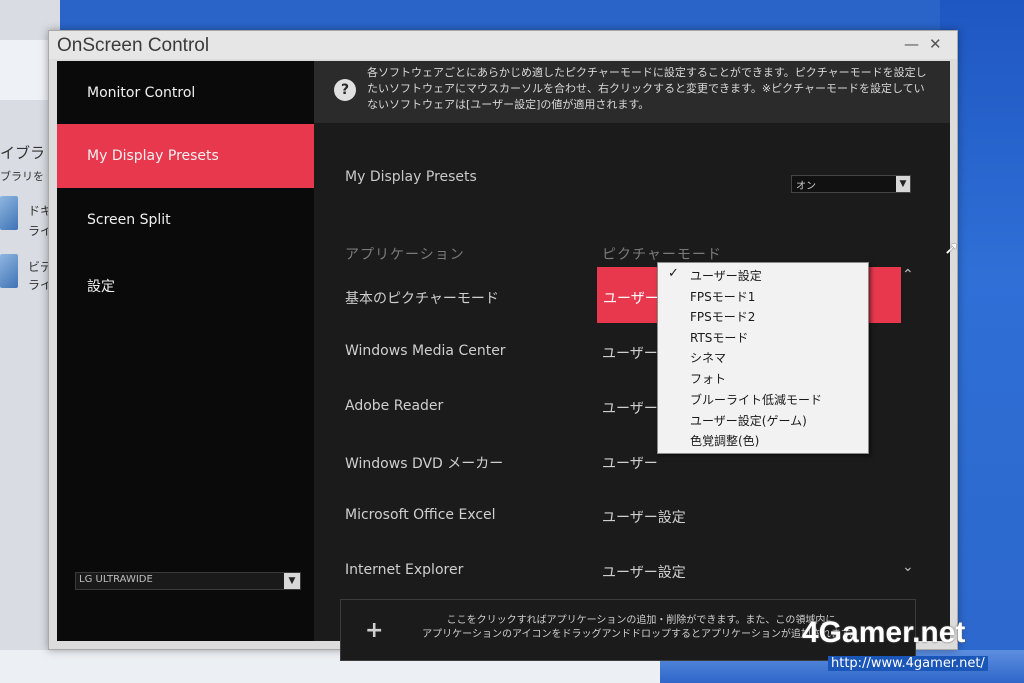 This screenshot has height=683, width=1024. I want to click on presets-toggle-select: オン ▼, so click(851, 184).